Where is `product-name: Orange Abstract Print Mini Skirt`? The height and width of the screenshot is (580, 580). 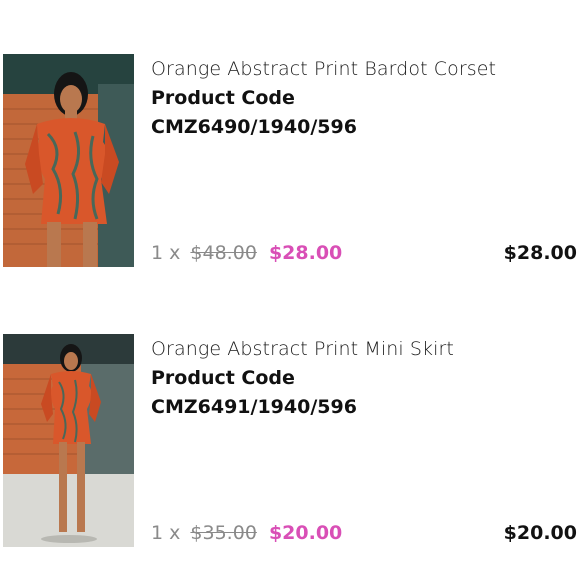
product-name: Orange Abstract Print Mini Skirt is located at coordinates (302, 349).